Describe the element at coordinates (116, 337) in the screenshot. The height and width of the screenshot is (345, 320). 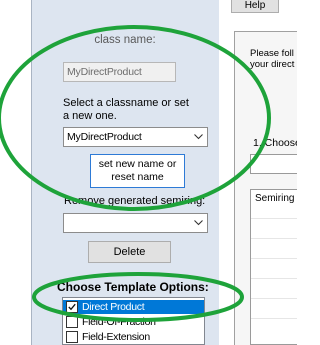
I see `template-option-label: Field-Extension` at that location.